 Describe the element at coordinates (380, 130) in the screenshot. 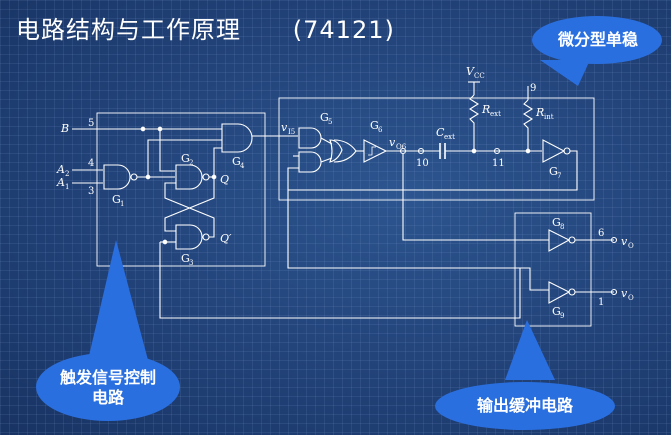

I see `label-G6-sub: 6` at that location.